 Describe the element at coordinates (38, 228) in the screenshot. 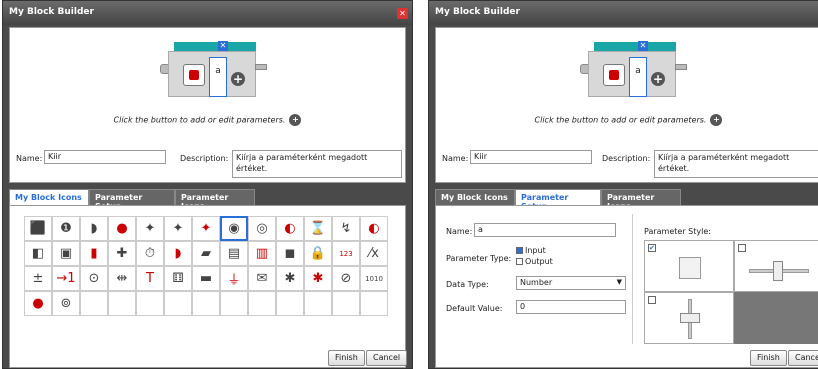

I see `icon-cell: ⬛` at that location.